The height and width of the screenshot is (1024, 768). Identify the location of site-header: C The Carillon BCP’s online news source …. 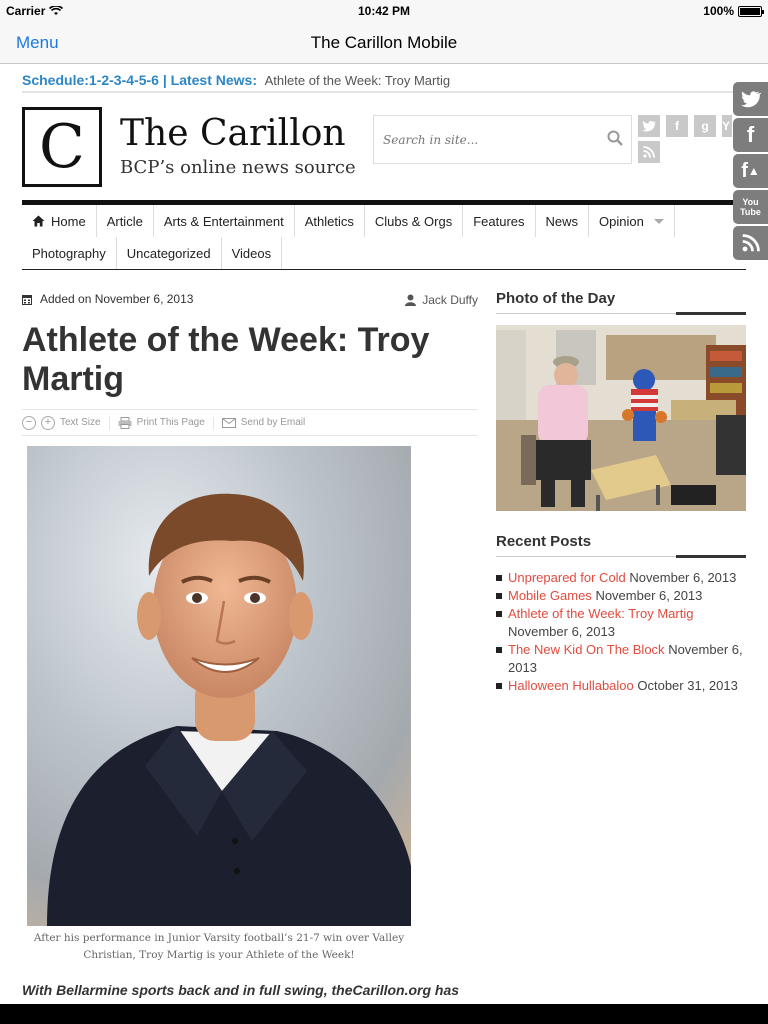
(384, 149).